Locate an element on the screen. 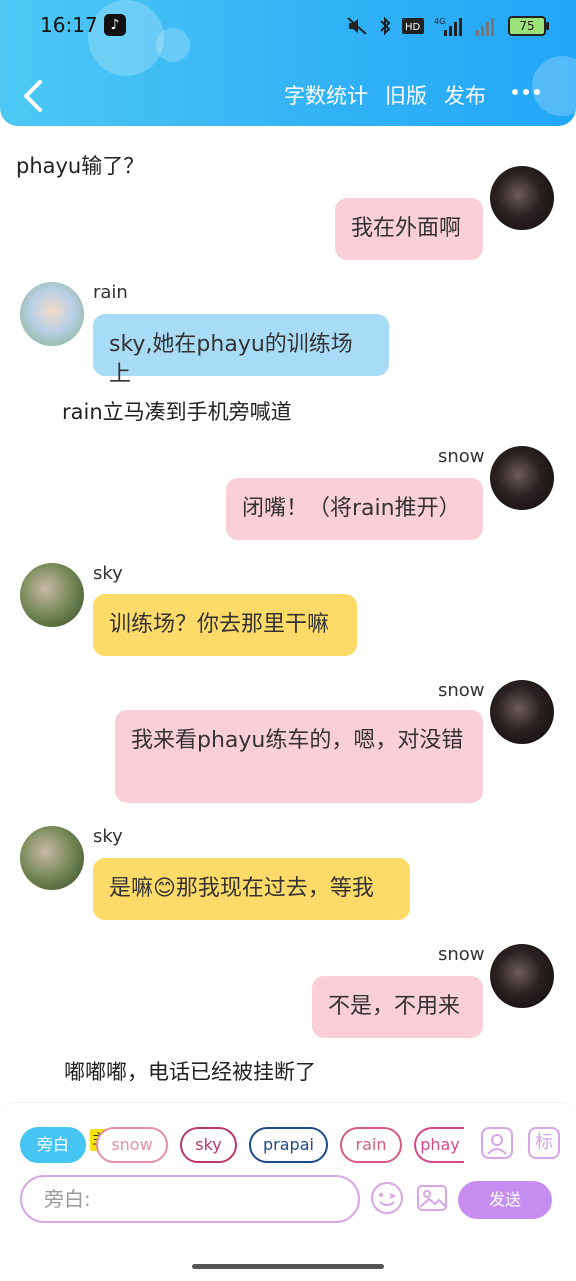 The width and height of the screenshot is (576, 1281). message-bubble: 我来看phayu练车的，嗯，对没错 is located at coordinates (299, 756).